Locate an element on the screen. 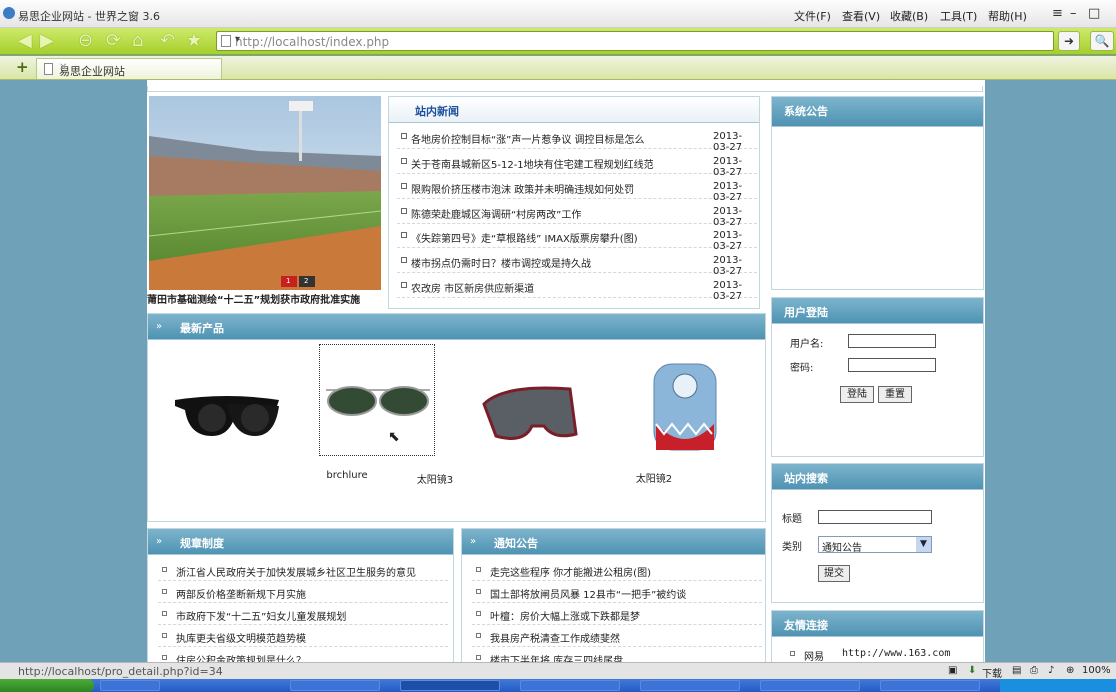  news-text: 关于苍南县城新区5-12-1地块有住宅建工程规划红线范 is located at coordinates (551, 163).